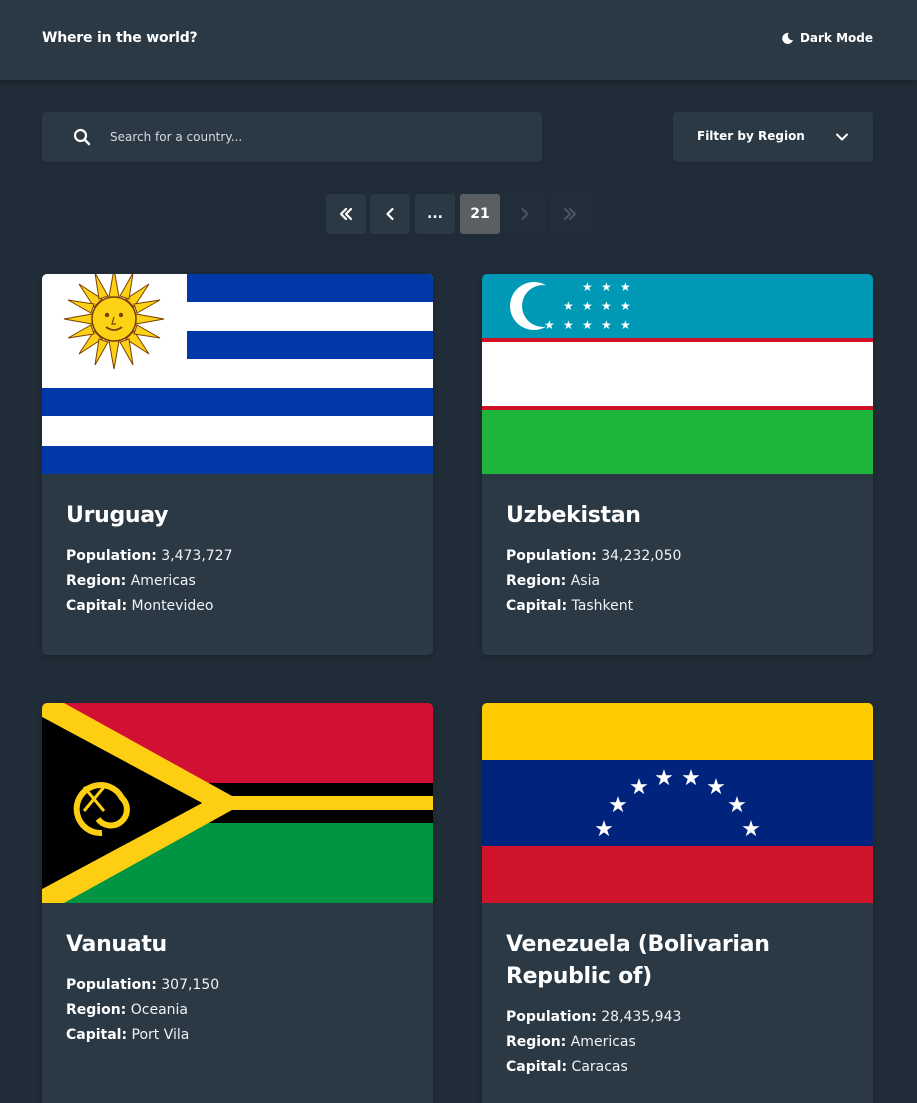 This screenshot has width=917, height=1103. Describe the element at coordinates (237, 1010) in the screenshot. I see `region-row: Region: Oceania` at that location.